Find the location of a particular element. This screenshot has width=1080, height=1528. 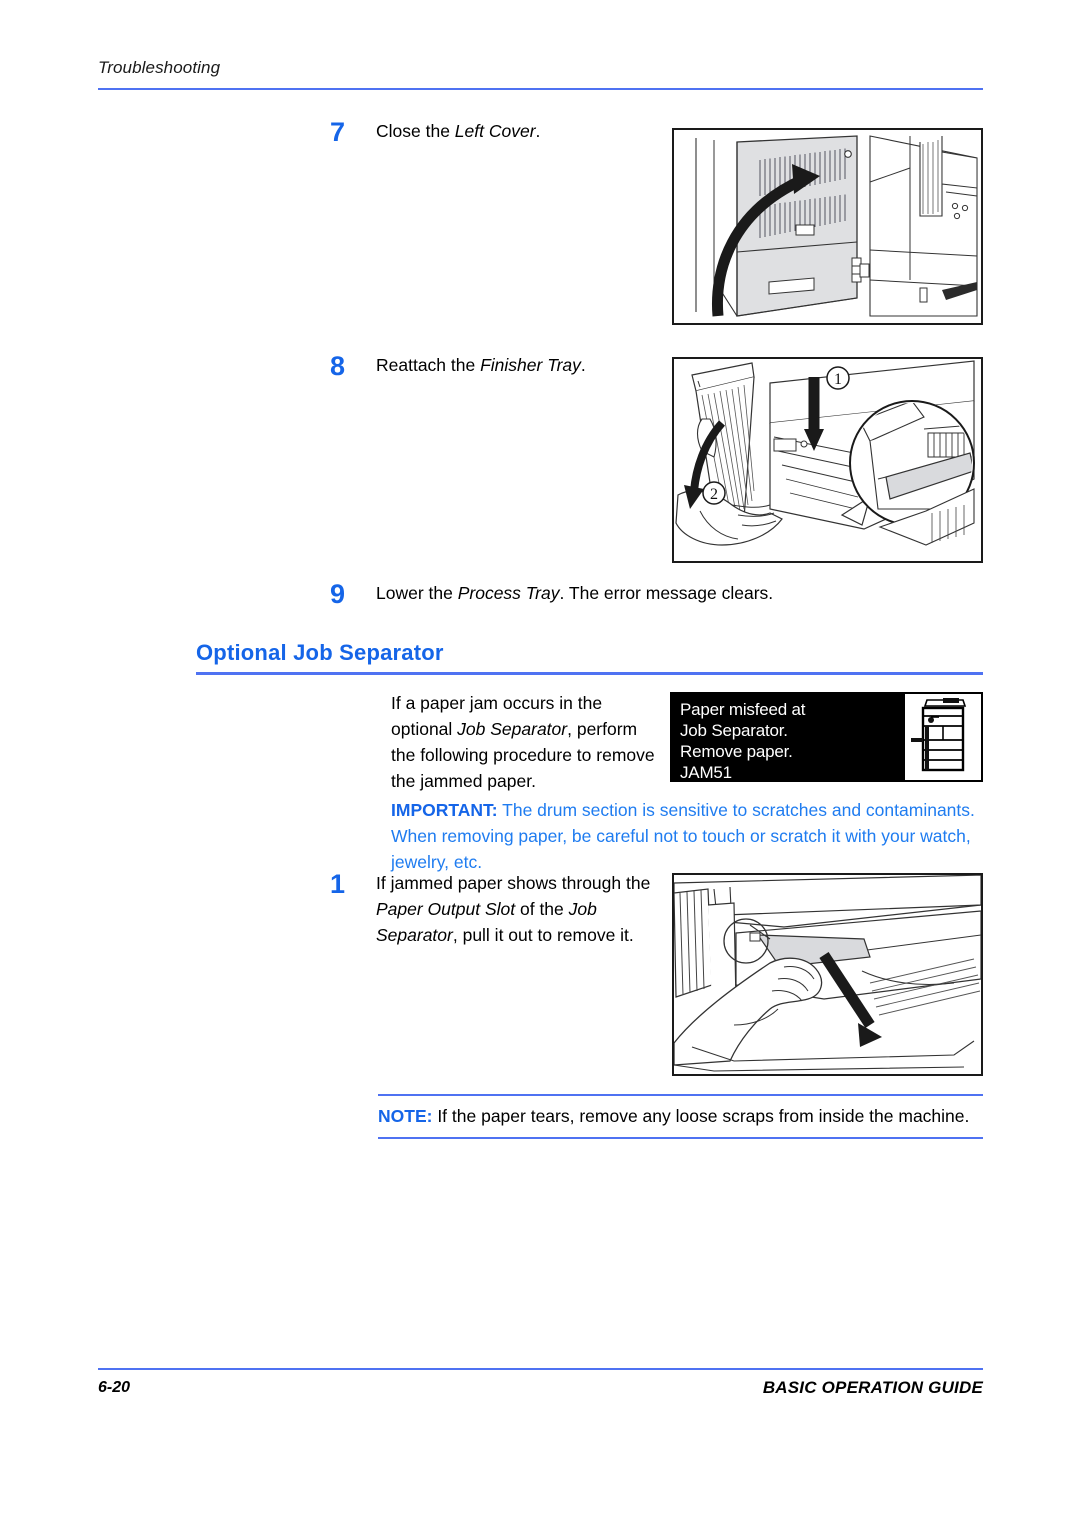

step-8-term: Finisher Tray is located at coordinates (530, 365).